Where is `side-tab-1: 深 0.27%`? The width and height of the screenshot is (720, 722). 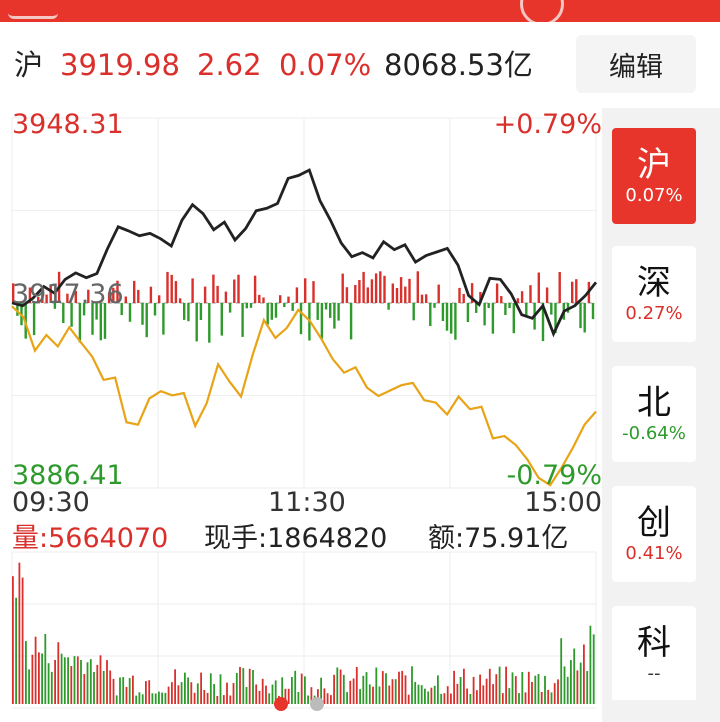
side-tab-1: 深 0.27% is located at coordinates (654, 294).